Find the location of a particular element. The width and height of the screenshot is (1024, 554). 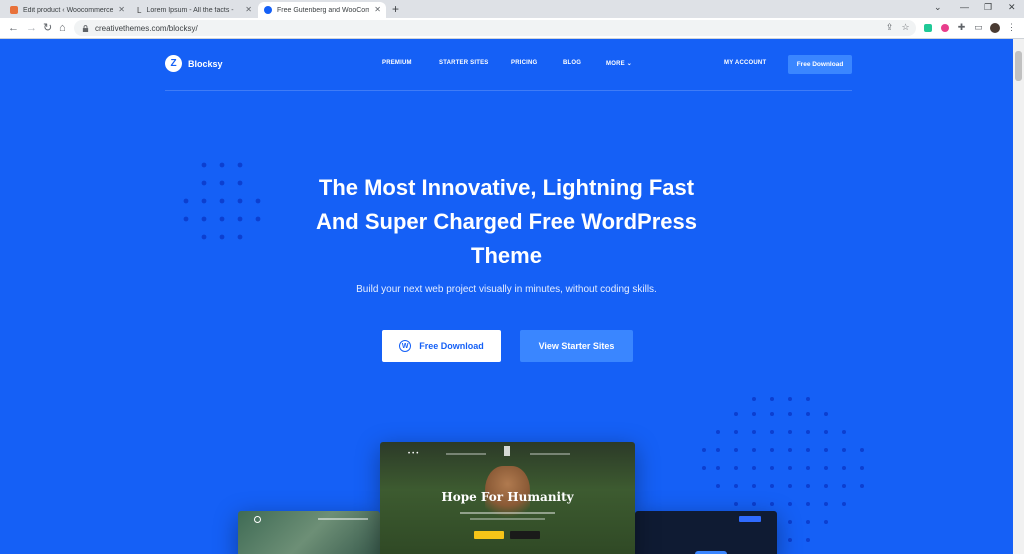

profile-avatar is located at coordinates (994, 27).